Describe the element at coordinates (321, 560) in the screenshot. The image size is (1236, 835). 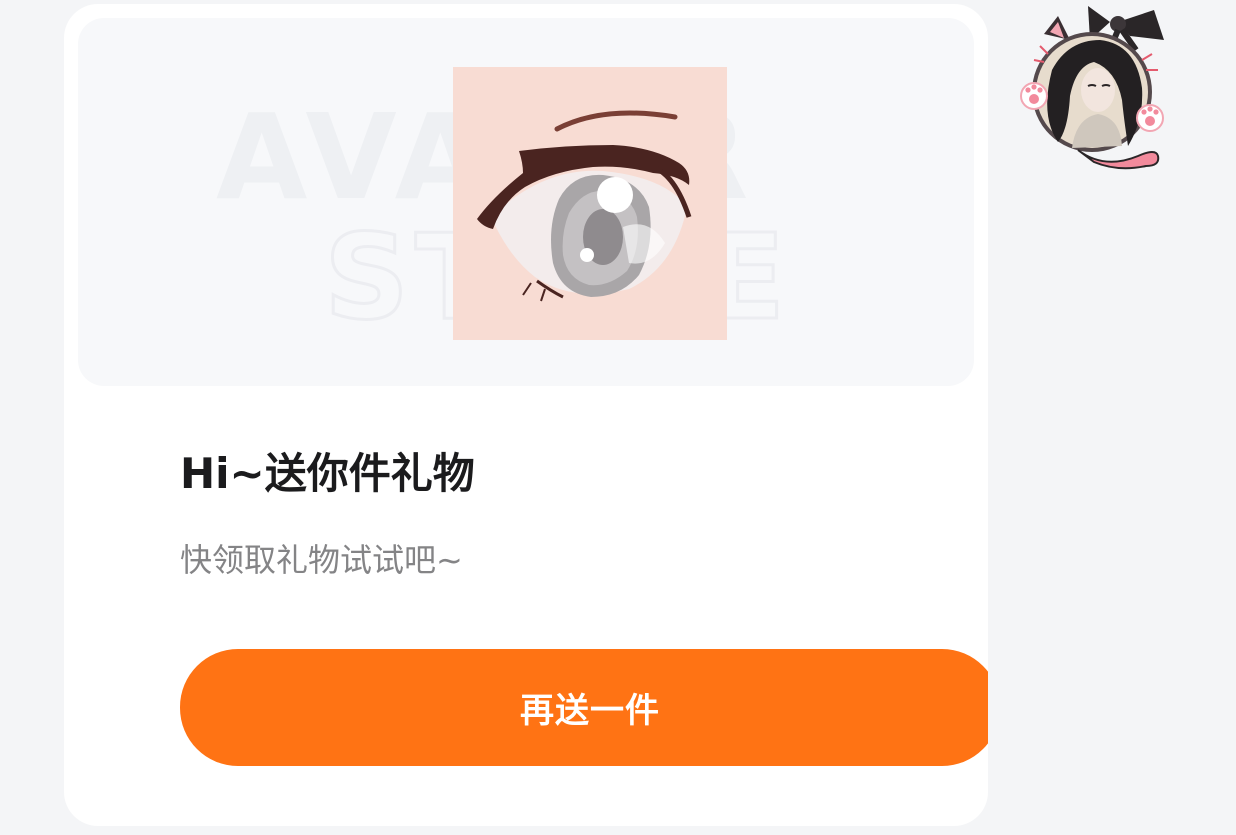
I see `gift-subtitle: 快领取礼物试试吧~` at that location.